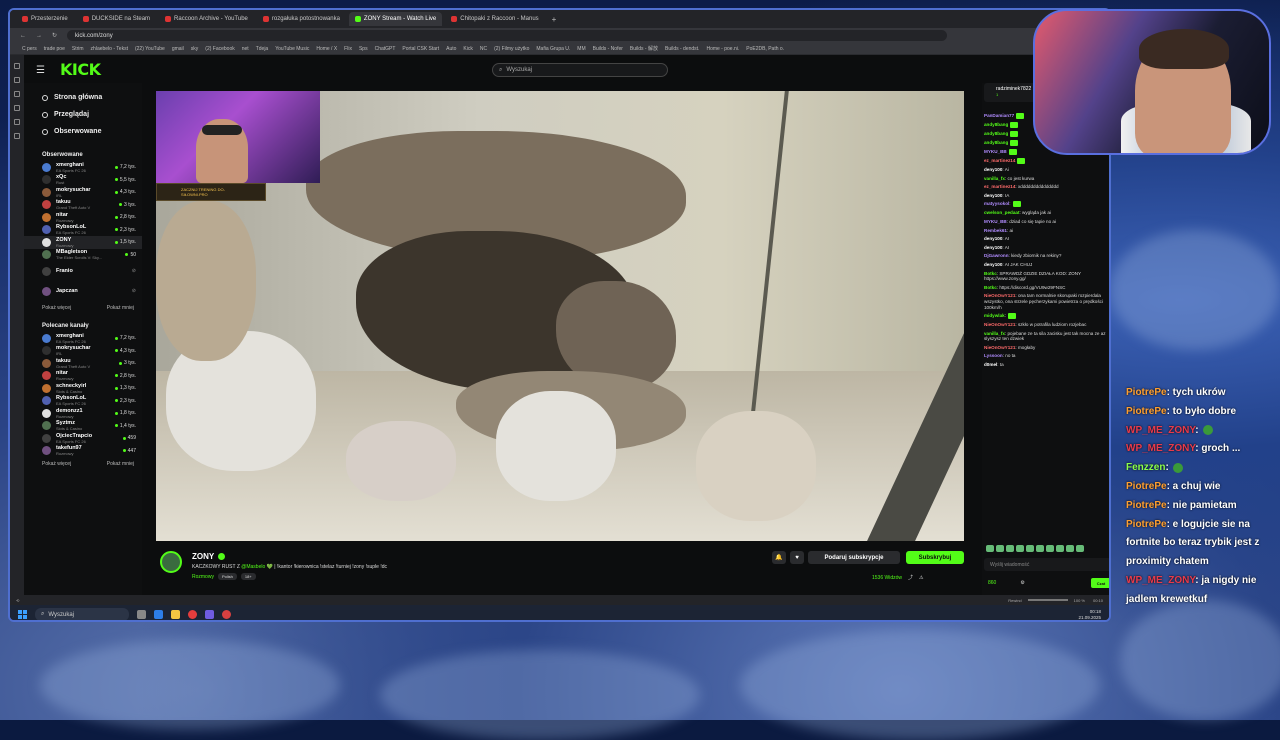 The image size is (1280, 740). I want to click on bookmark-item: C pers, so click(29, 49).